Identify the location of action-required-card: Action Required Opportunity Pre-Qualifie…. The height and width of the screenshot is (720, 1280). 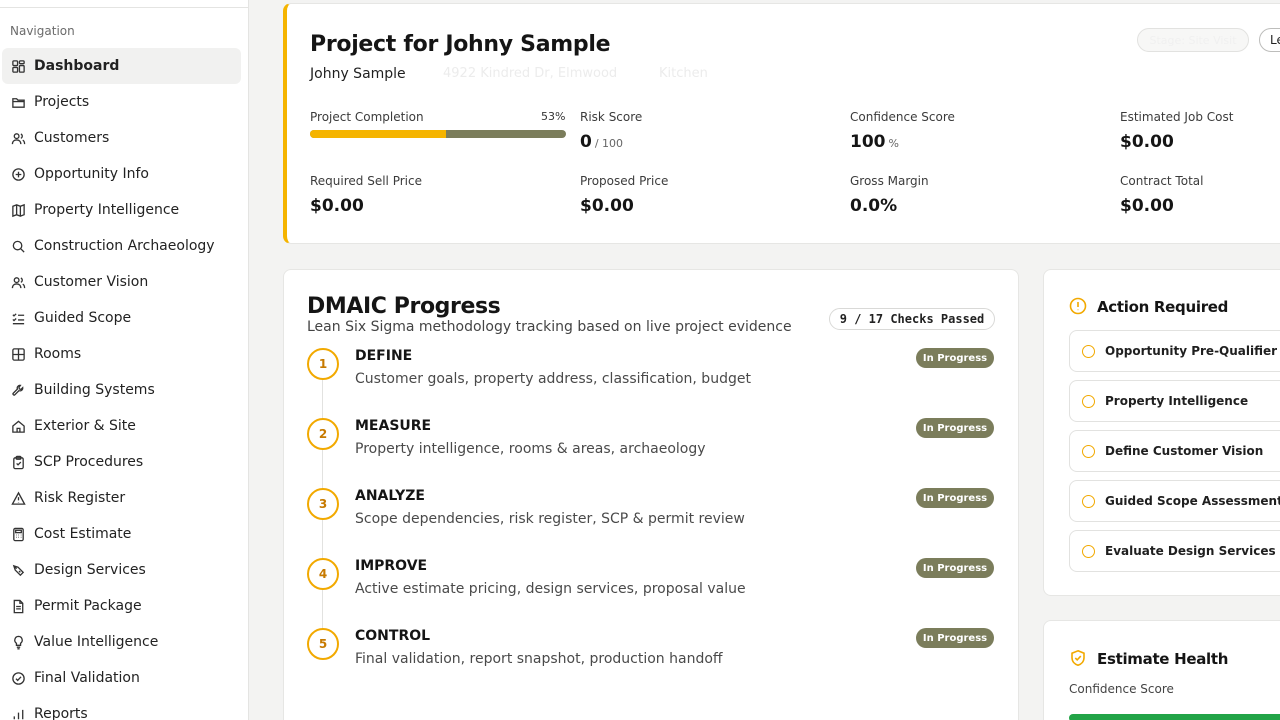
(1161, 432).